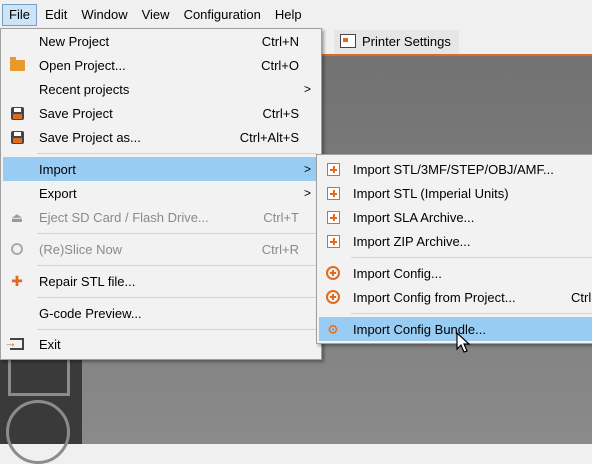 The image size is (592, 464). I want to click on mouse-cursor-icon, so click(463, 342).